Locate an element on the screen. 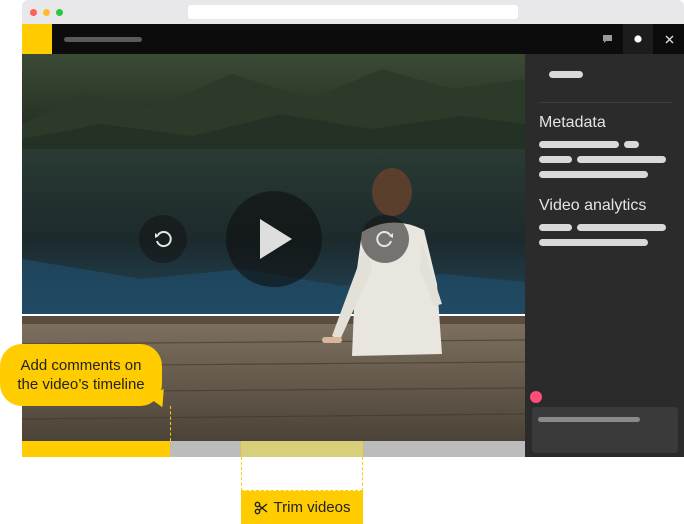  comment-input is located at coordinates (605, 430).